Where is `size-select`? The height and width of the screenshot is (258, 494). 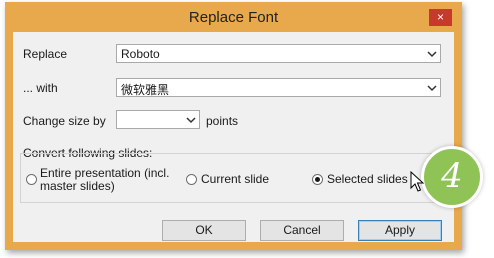
size-select is located at coordinates (158, 119).